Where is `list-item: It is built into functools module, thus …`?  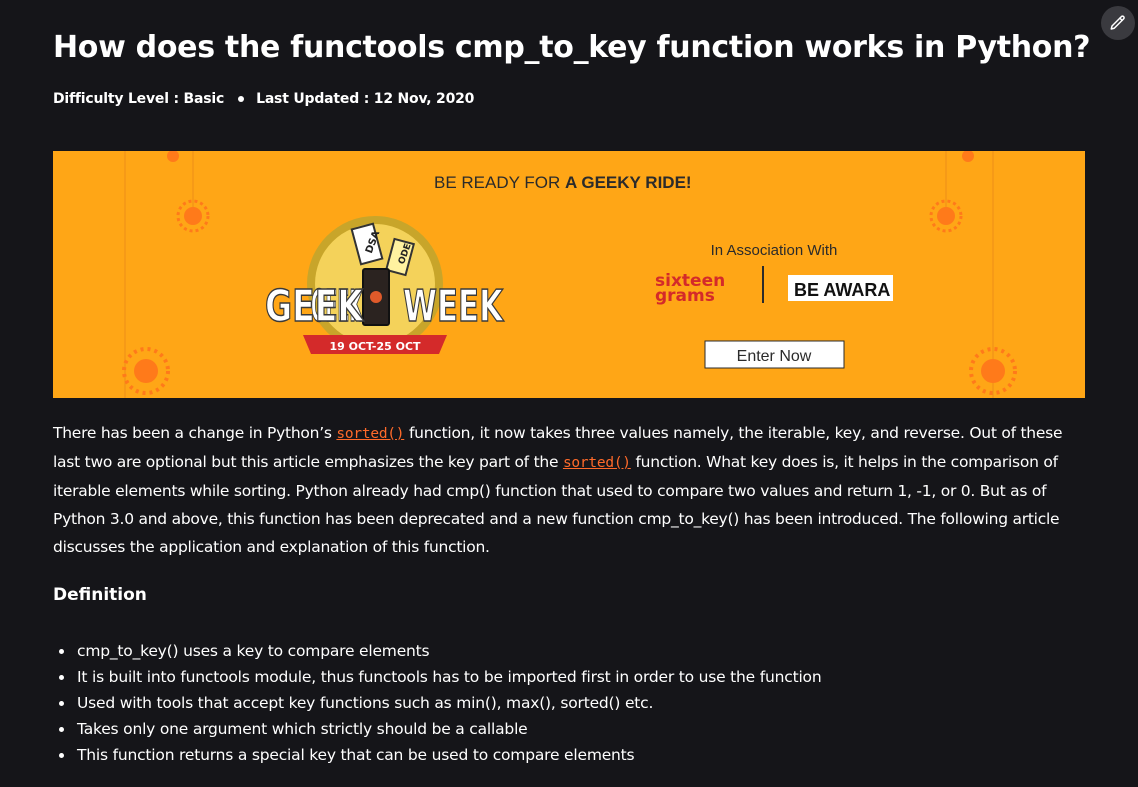 list-item: It is built into functools module, thus … is located at coordinates (440, 677).